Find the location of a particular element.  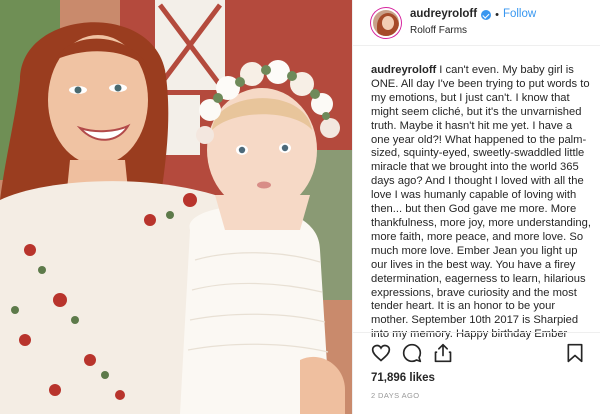

header-text: audreyroloff • Follow Roloff Farms is located at coordinates (473, 22).